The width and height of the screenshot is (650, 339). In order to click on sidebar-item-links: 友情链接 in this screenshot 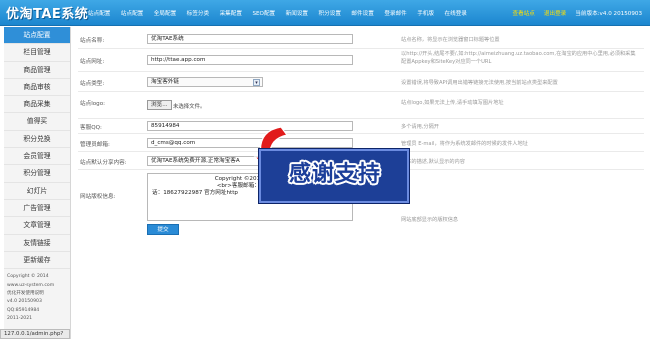, I will do `click(37, 243)`.